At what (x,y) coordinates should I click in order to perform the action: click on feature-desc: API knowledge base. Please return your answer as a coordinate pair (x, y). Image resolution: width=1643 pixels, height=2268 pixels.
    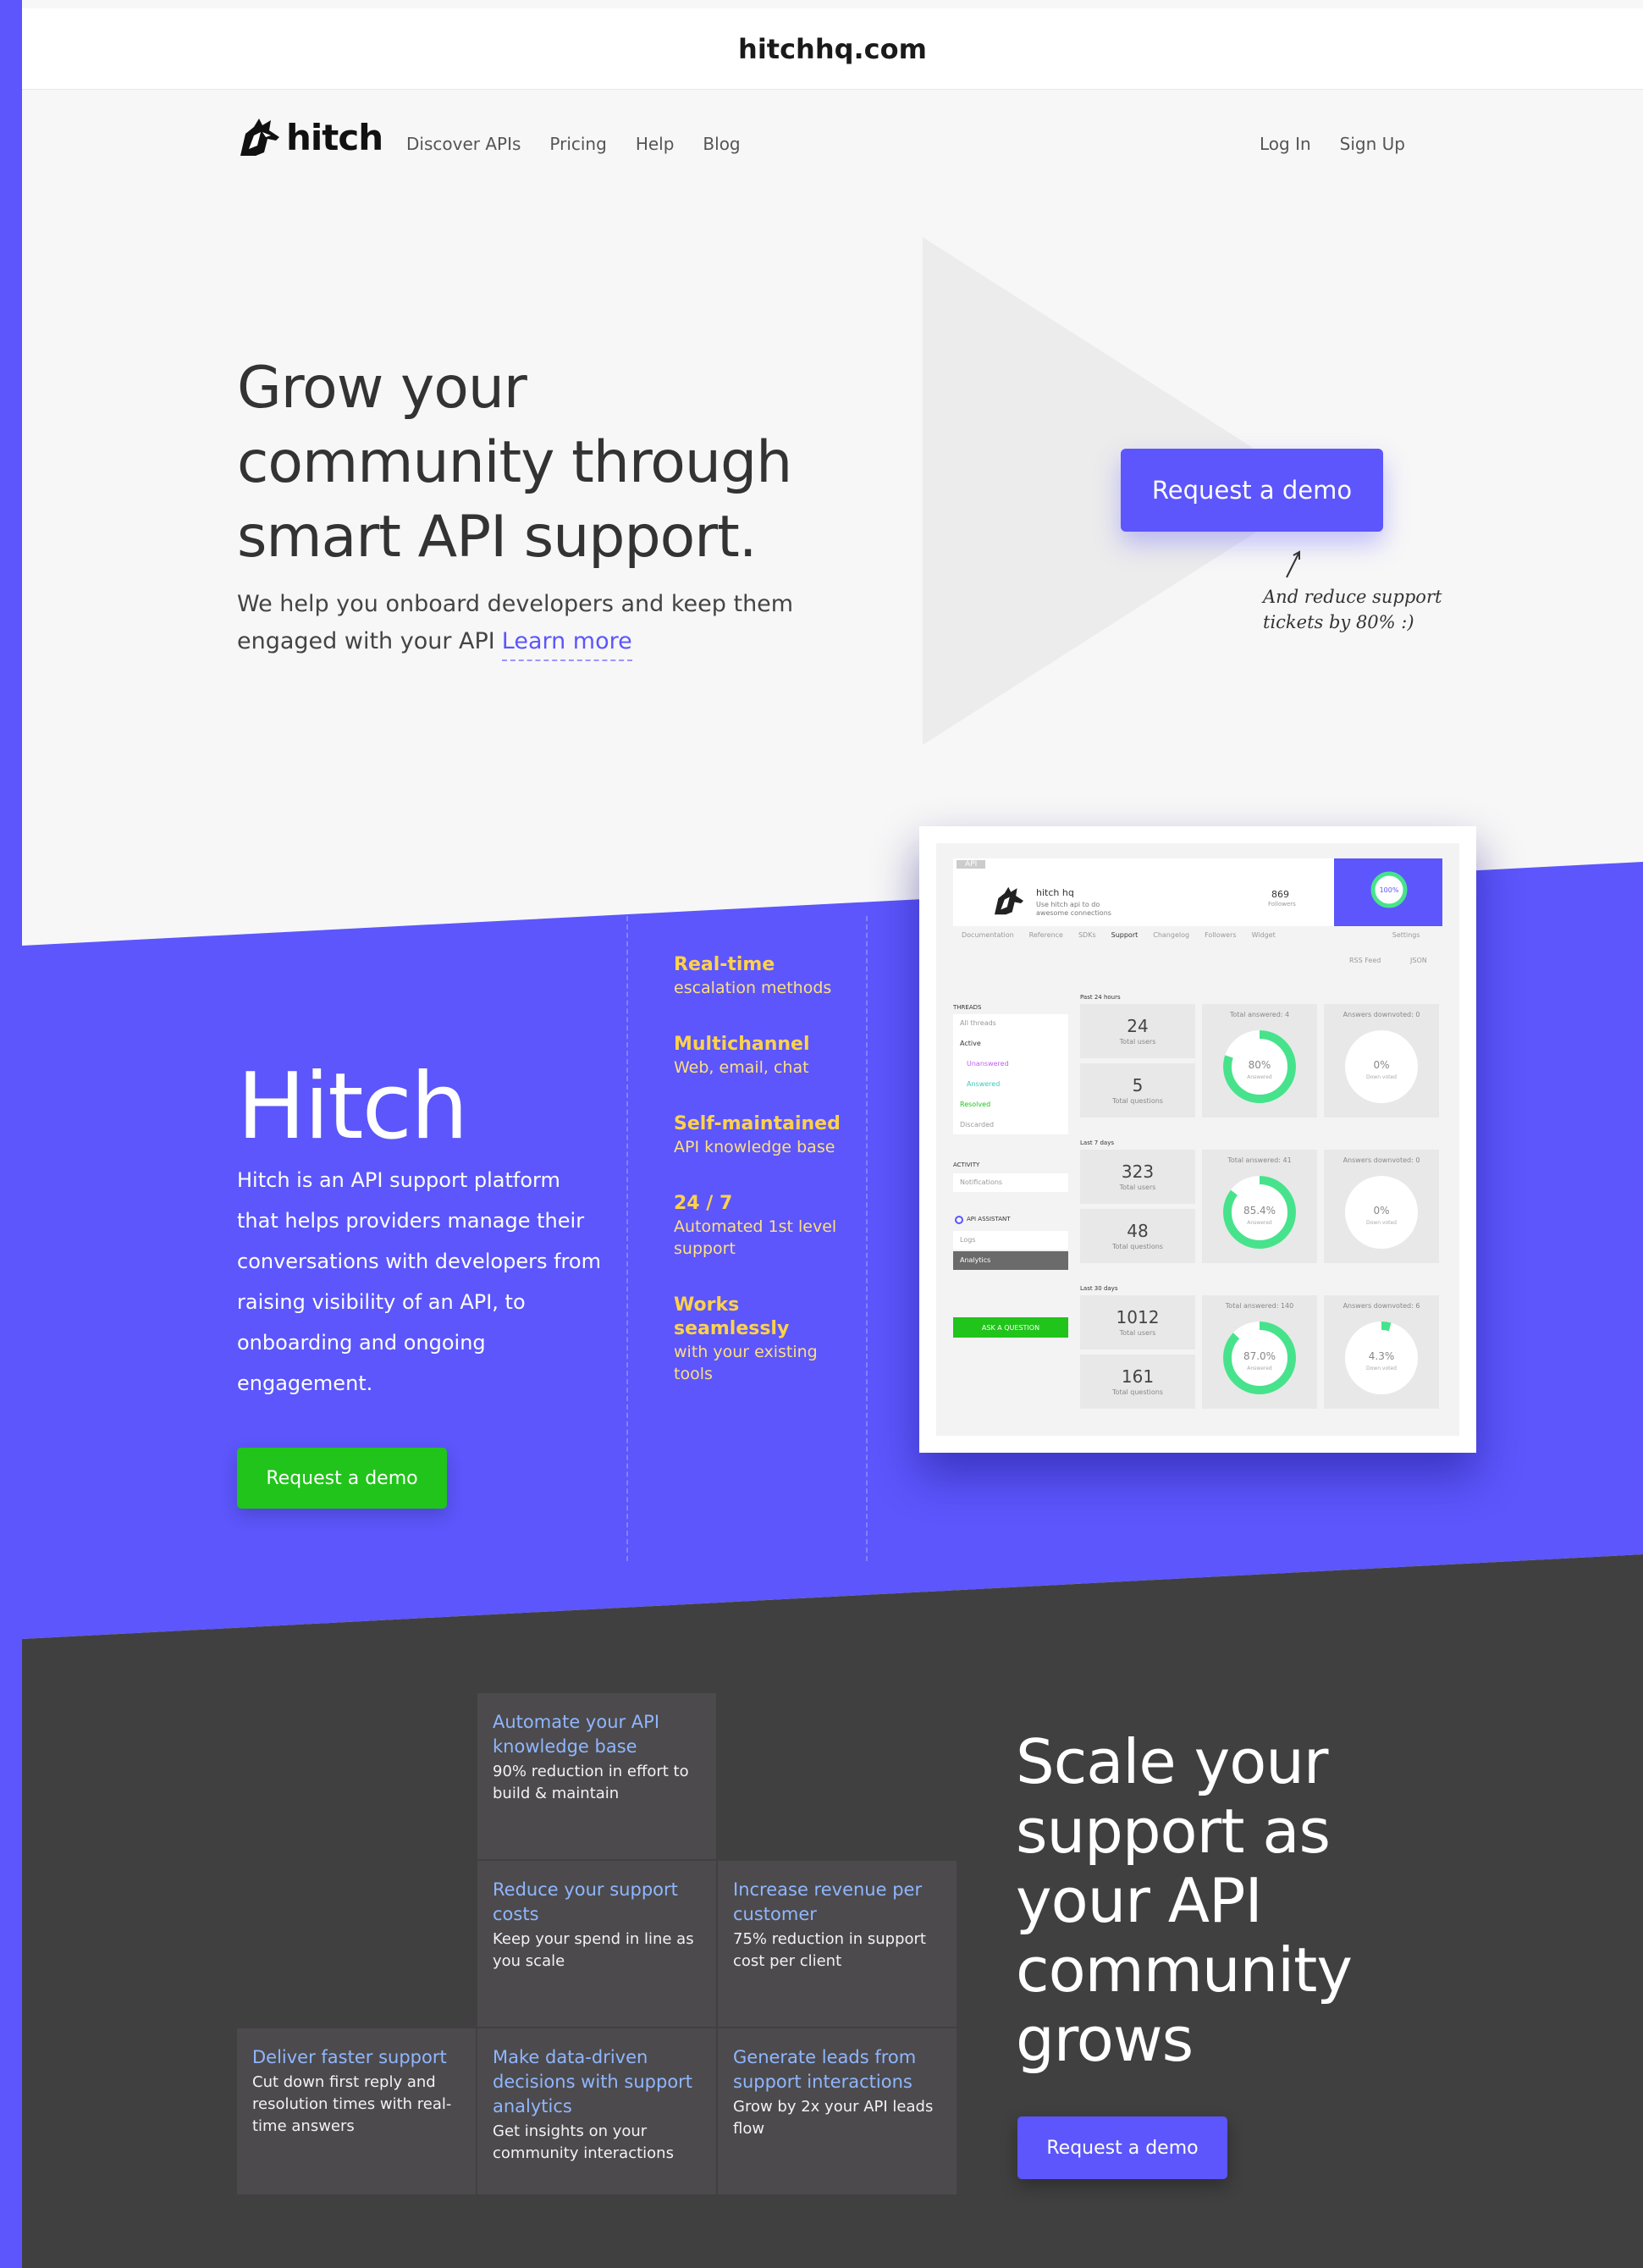
    Looking at the image, I should click on (754, 1147).